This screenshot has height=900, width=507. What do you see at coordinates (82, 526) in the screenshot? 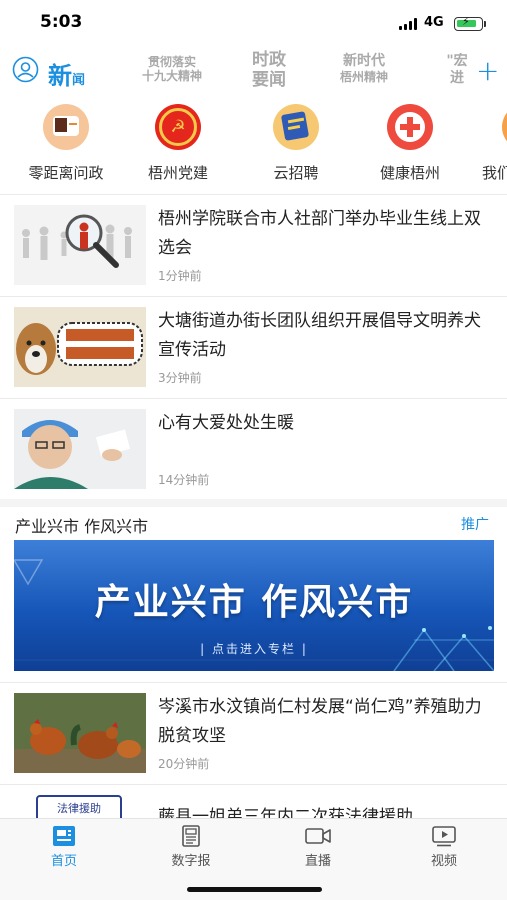
I see `section-title: 产业兴市 作风兴市` at bounding box center [82, 526].